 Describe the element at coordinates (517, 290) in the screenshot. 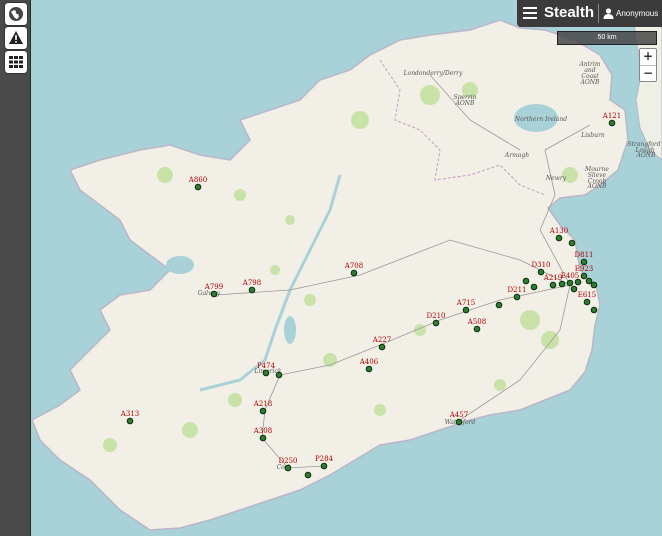

I see `point-label: D211` at that location.